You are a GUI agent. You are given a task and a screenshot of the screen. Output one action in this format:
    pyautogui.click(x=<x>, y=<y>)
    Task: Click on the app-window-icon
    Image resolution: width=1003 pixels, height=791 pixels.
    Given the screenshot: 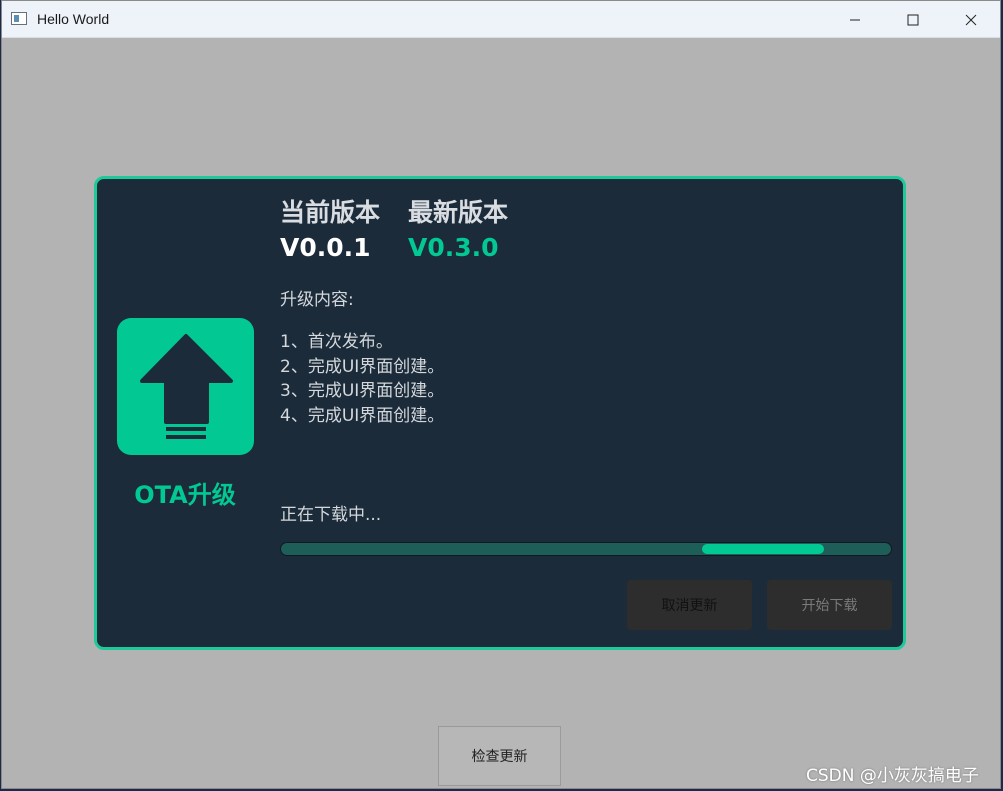 What is the action you would take?
    pyautogui.click(x=19, y=18)
    